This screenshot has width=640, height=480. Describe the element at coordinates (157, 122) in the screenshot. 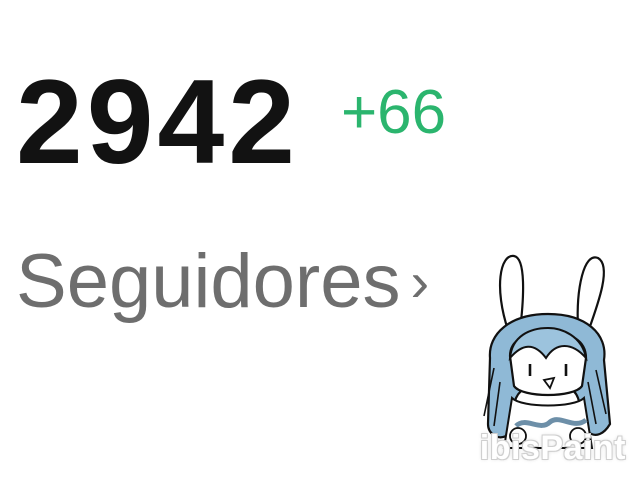

I see `follower-count: 2942` at that location.